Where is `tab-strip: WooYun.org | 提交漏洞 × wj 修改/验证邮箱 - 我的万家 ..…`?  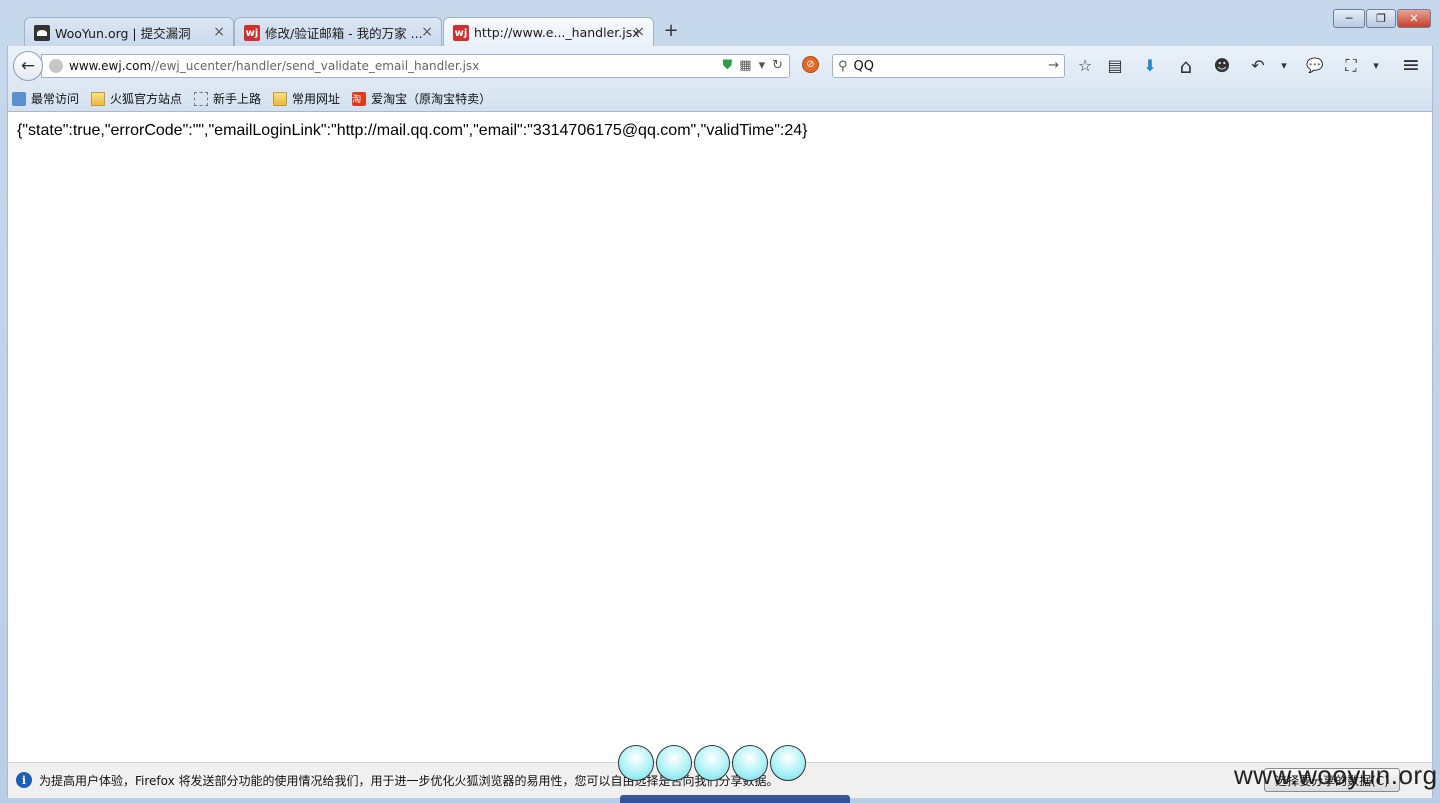 tab-strip: WooYun.org | 提交漏洞 × wj 修改/验证邮箱 - 我的万家 ..… is located at coordinates (720, 23).